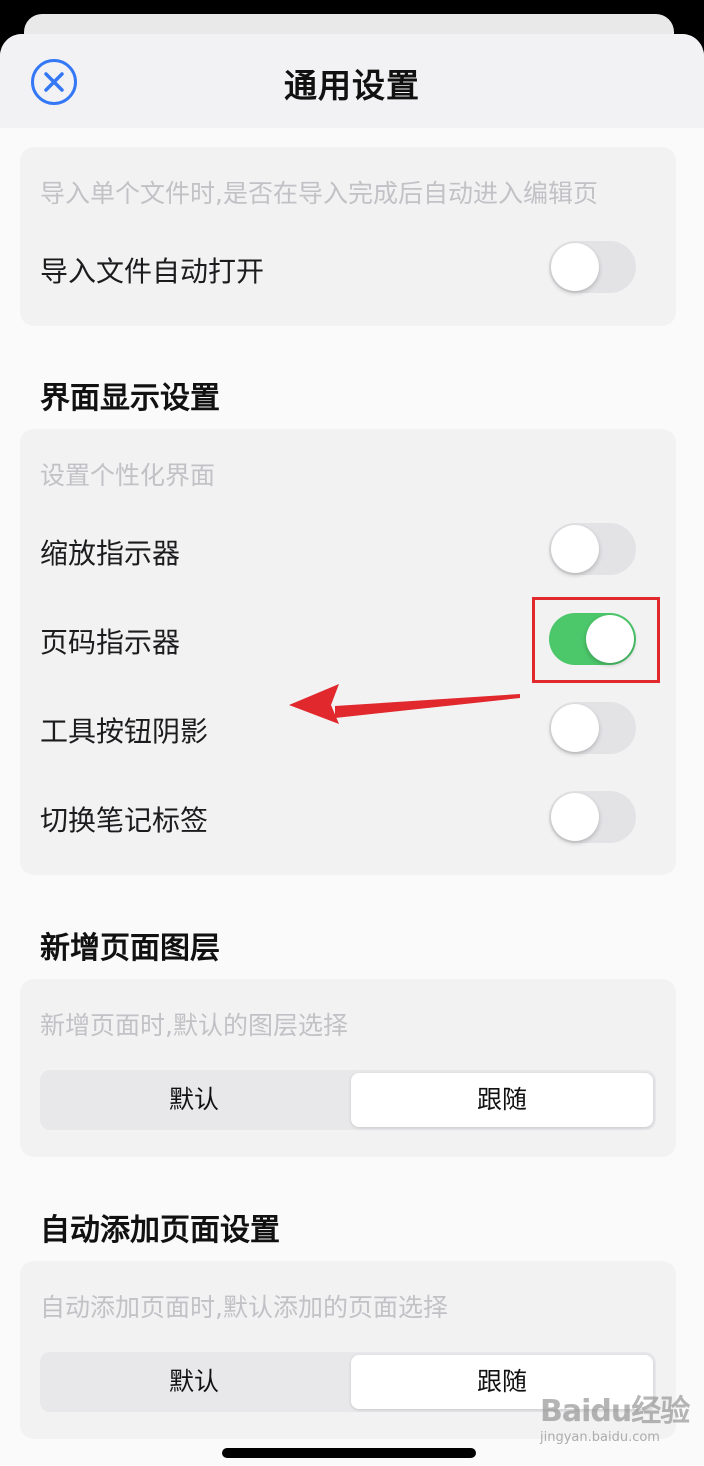 This screenshot has height=1466, width=704. I want to click on baidu-logo: Baidu经验, so click(615, 1411).